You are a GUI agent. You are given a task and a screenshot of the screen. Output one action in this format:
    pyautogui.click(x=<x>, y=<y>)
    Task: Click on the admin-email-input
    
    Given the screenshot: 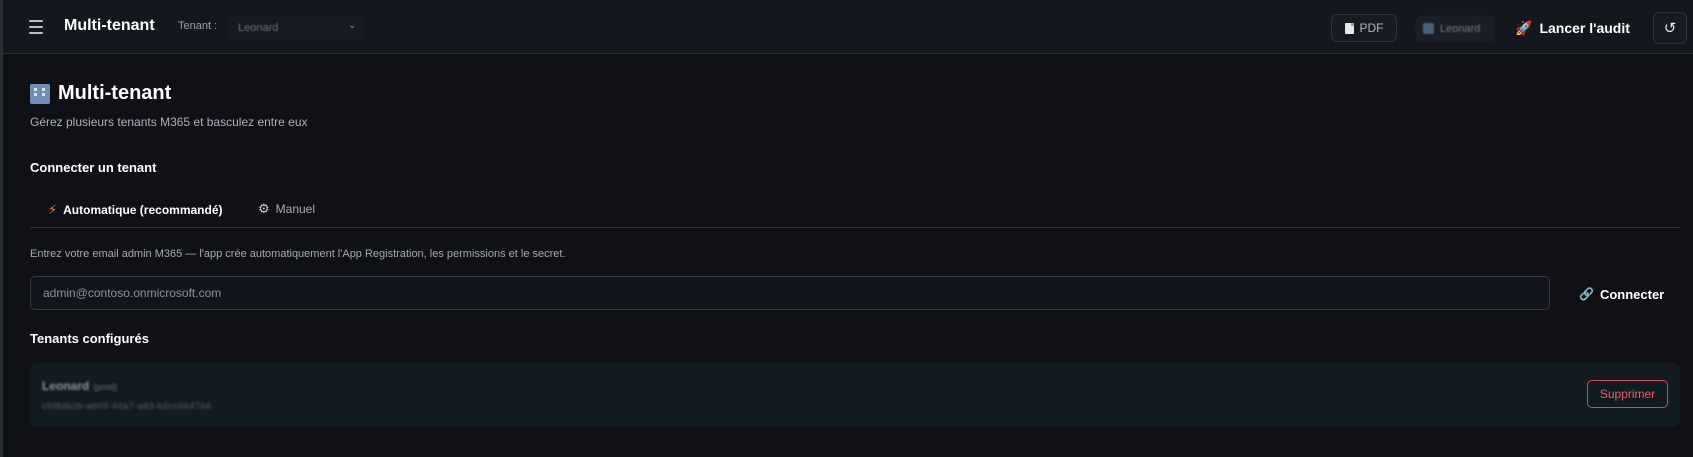 What is the action you would take?
    pyautogui.click(x=790, y=293)
    